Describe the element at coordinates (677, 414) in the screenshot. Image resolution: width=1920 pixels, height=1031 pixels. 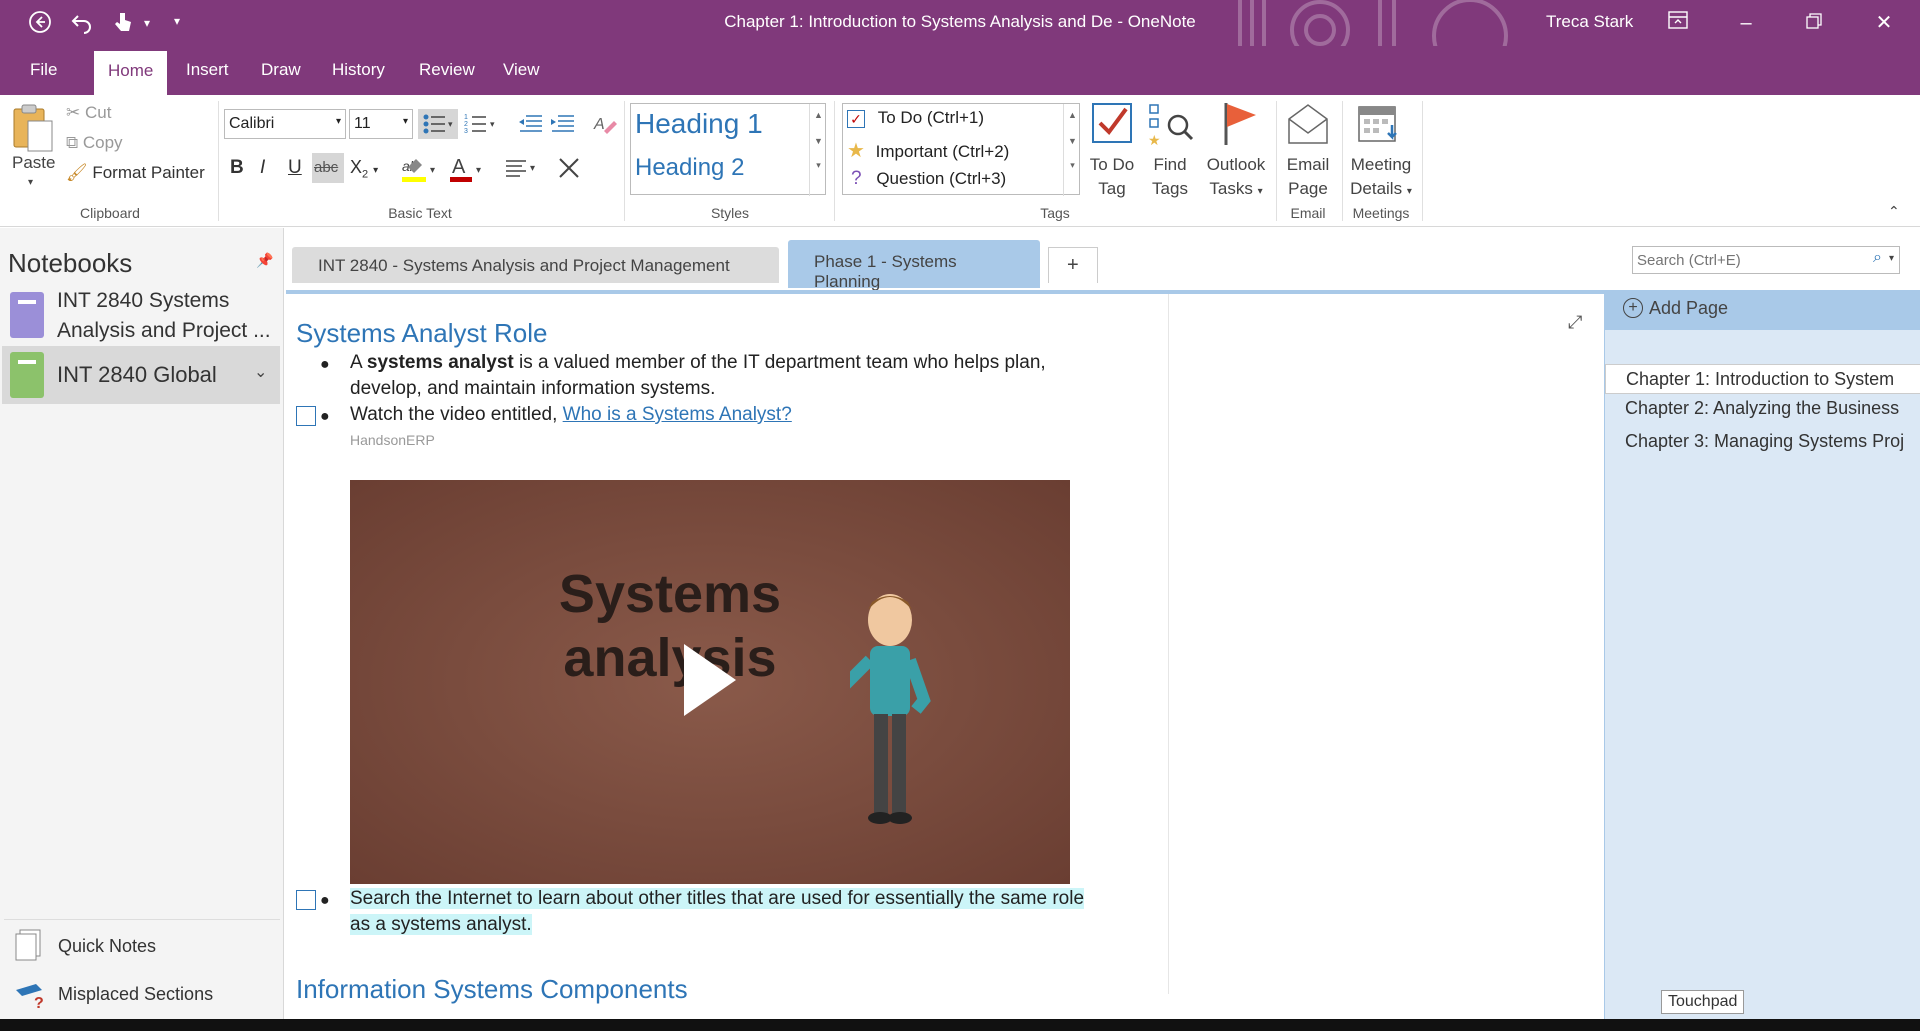
I see `video-link: Who is a Systems Analyst?` at that location.